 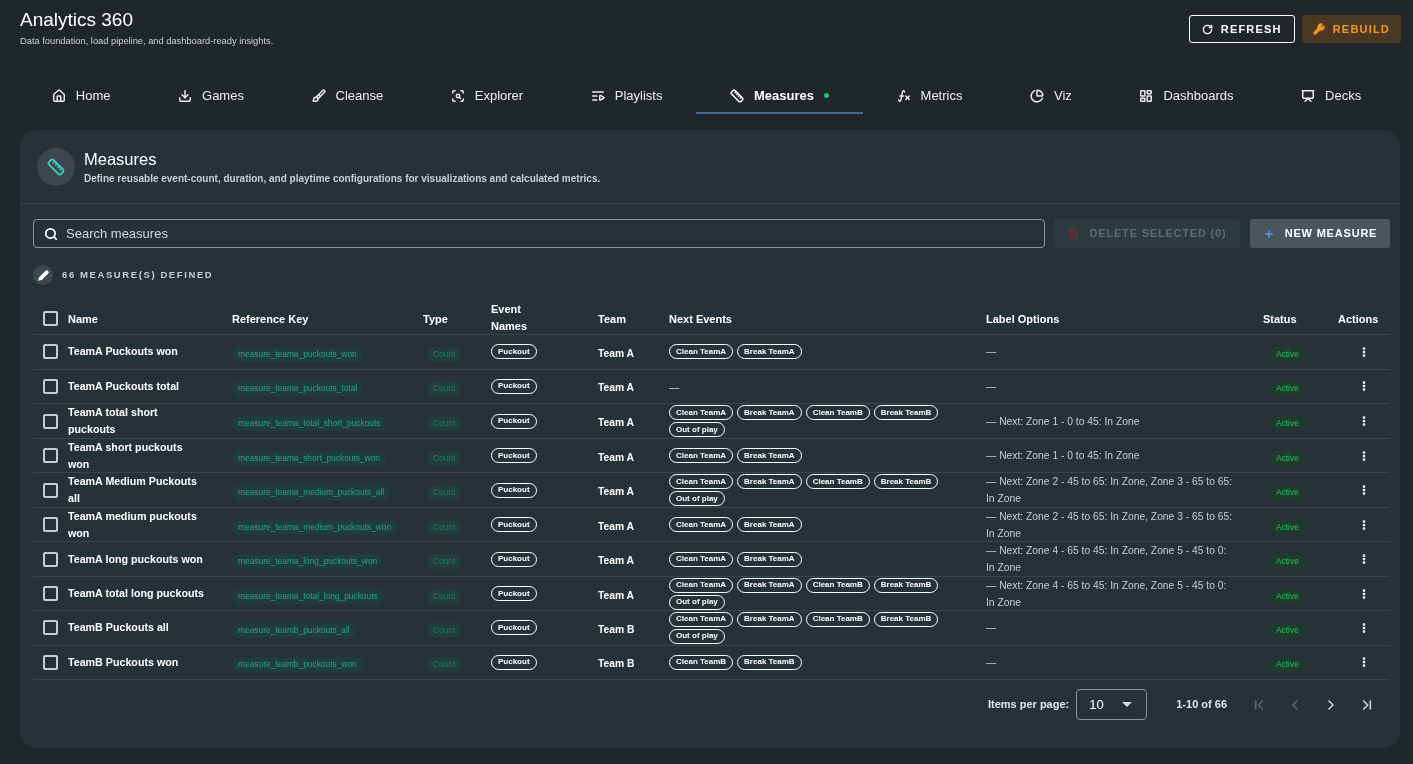 I want to click on nav-tab: Measures, so click(x=779, y=96).